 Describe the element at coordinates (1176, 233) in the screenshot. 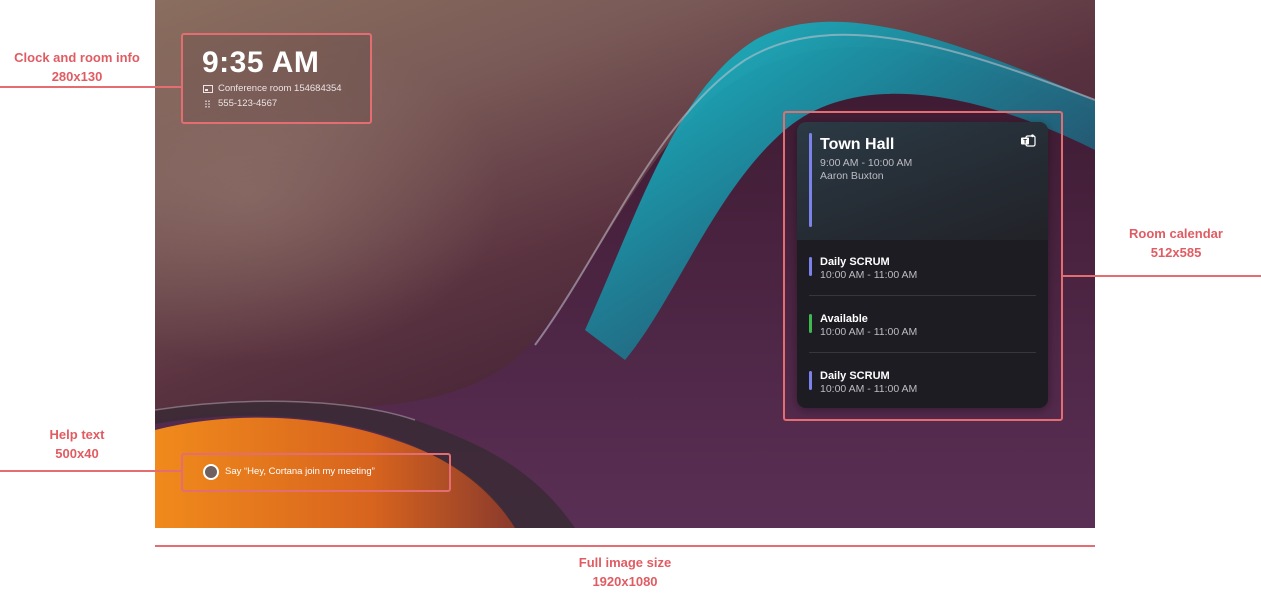

I see `calendar-annotation-title: Room calendar` at that location.